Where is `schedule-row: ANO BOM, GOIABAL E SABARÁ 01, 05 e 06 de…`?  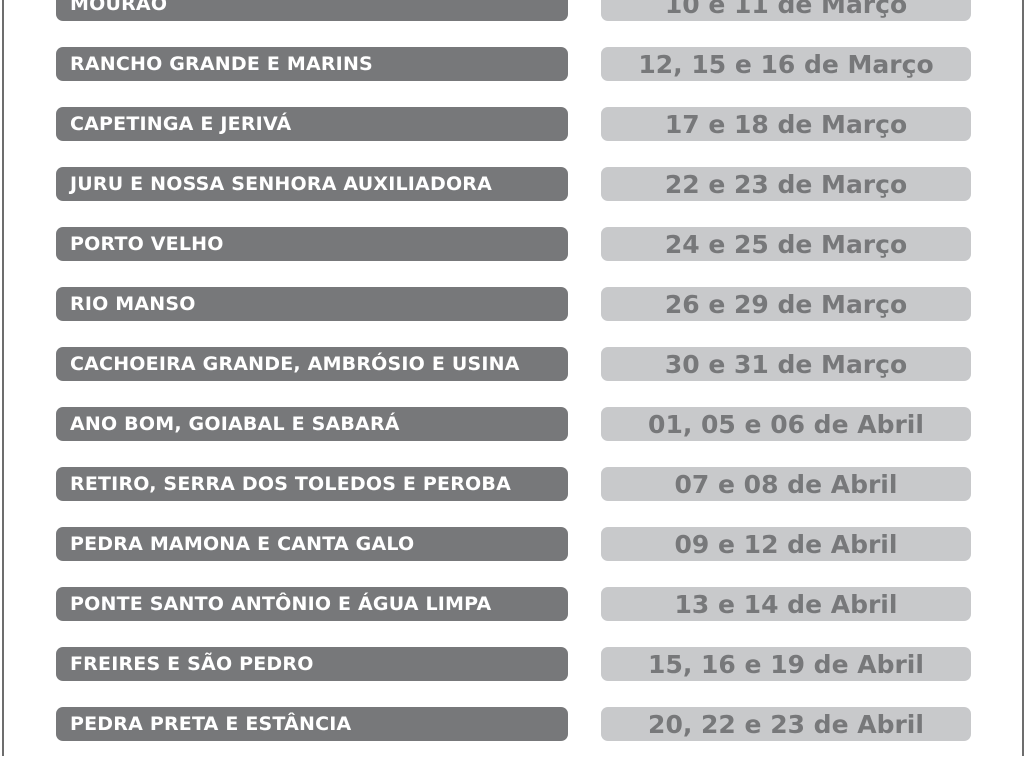
schedule-row: ANO BOM, GOIABAL E SABARÁ 01, 05 e 06 de… is located at coordinates (514, 435).